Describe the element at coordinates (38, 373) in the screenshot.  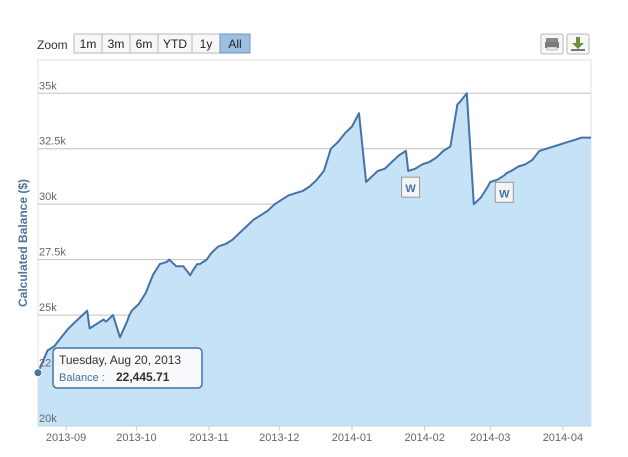
I see `tooltip-point-marker` at that location.